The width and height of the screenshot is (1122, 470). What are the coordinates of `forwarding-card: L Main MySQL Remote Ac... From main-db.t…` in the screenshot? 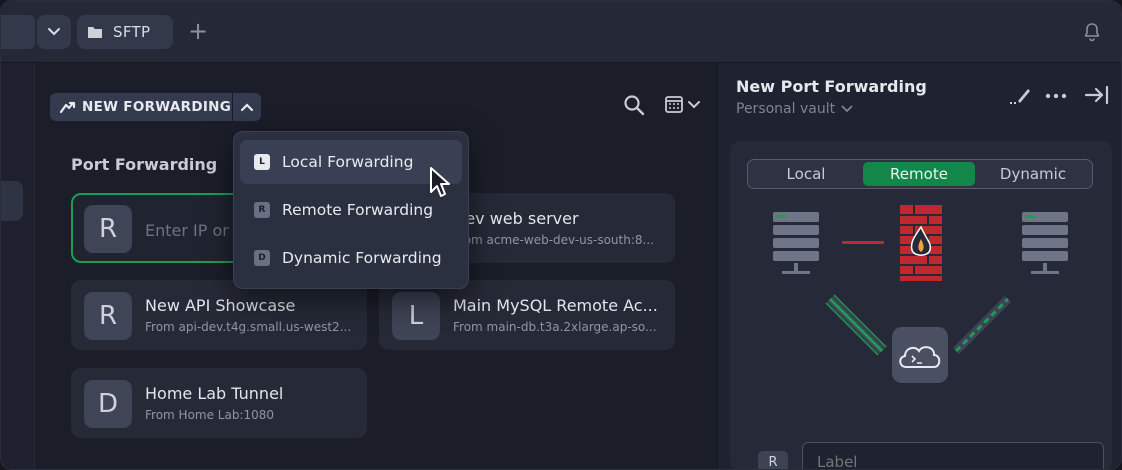 It's located at (527, 315).